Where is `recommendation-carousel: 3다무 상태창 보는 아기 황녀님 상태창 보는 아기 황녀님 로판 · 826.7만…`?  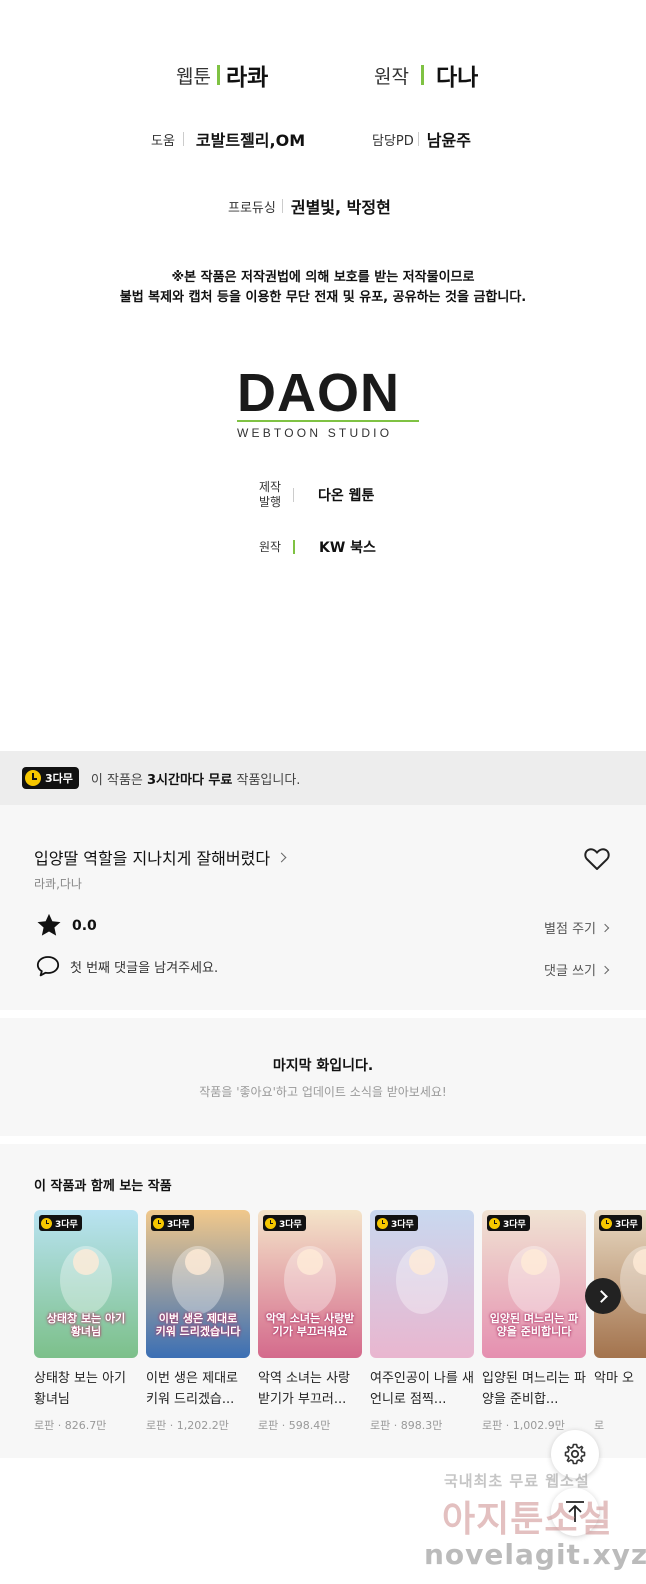
recommendation-carousel: 3다무 상태창 보는 아기 황녀님 상태창 보는 아기 황녀님 로판 · 826.7만… is located at coordinates (340, 1321).